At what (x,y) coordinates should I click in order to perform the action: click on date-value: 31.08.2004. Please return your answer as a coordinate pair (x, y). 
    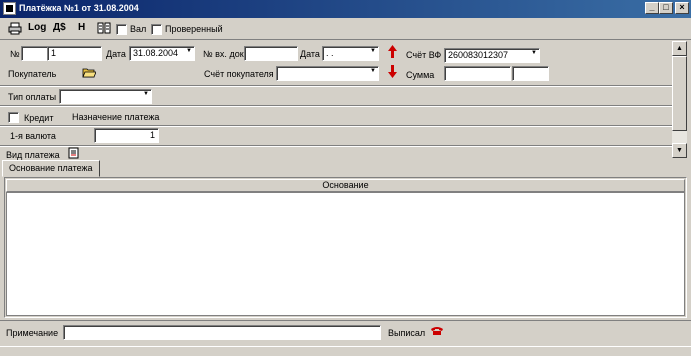
    Looking at the image, I should click on (156, 53).